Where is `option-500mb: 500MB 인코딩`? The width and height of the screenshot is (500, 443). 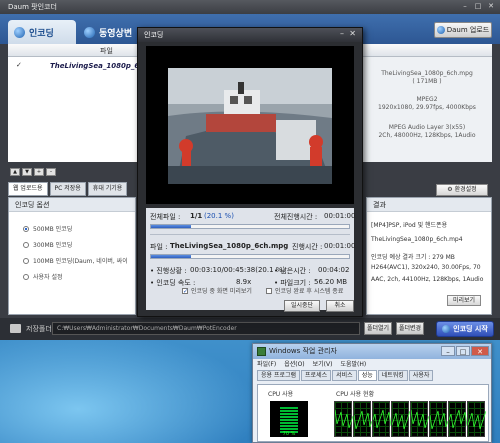 option-500mb: 500MB 인코딩 is located at coordinates (47, 228).